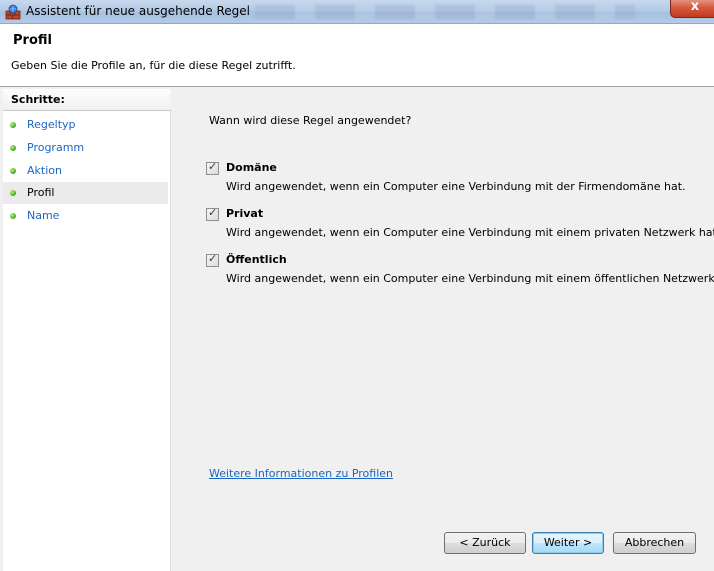 This screenshot has width=714, height=571. What do you see at coordinates (85, 171) in the screenshot?
I see `sidebar-item-aktion: Aktion` at bounding box center [85, 171].